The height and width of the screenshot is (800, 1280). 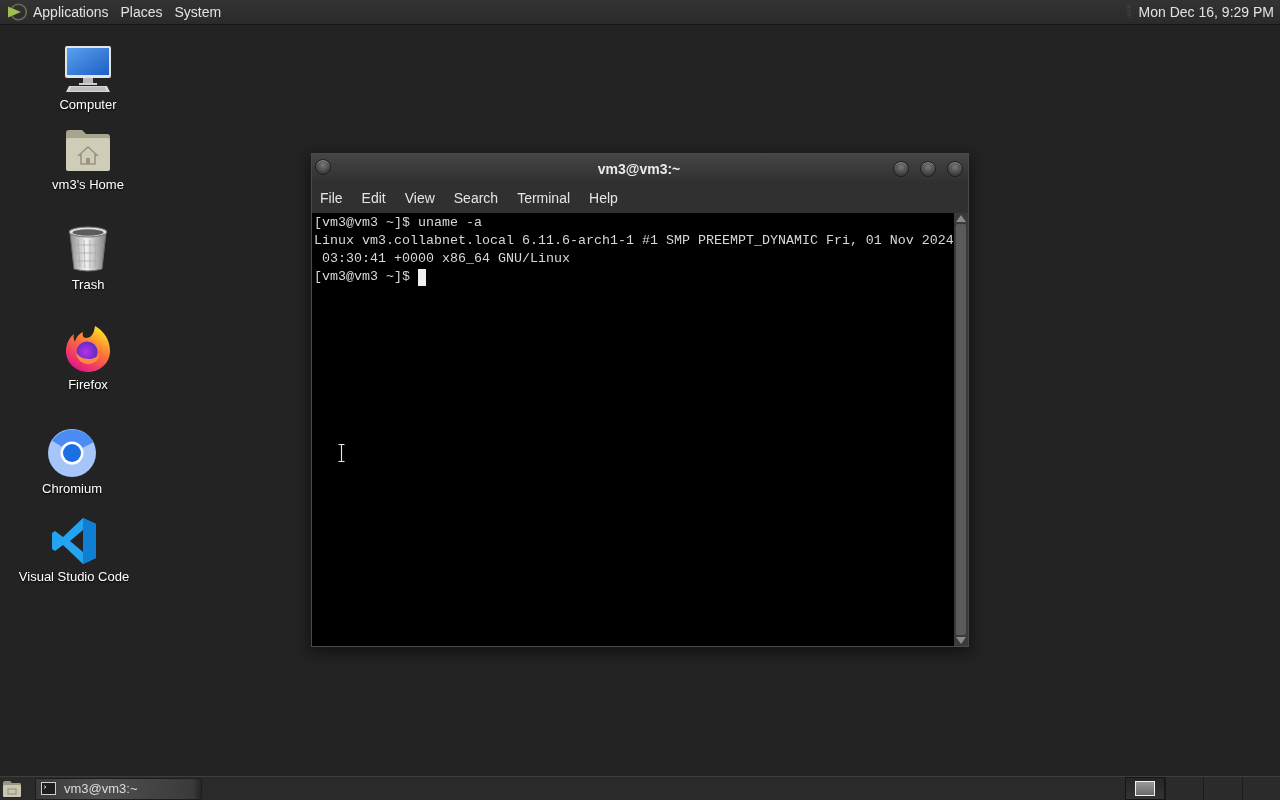 What do you see at coordinates (74, 577) in the screenshot?
I see `desktop-icon-label: Visual Studio Code` at bounding box center [74, 577].